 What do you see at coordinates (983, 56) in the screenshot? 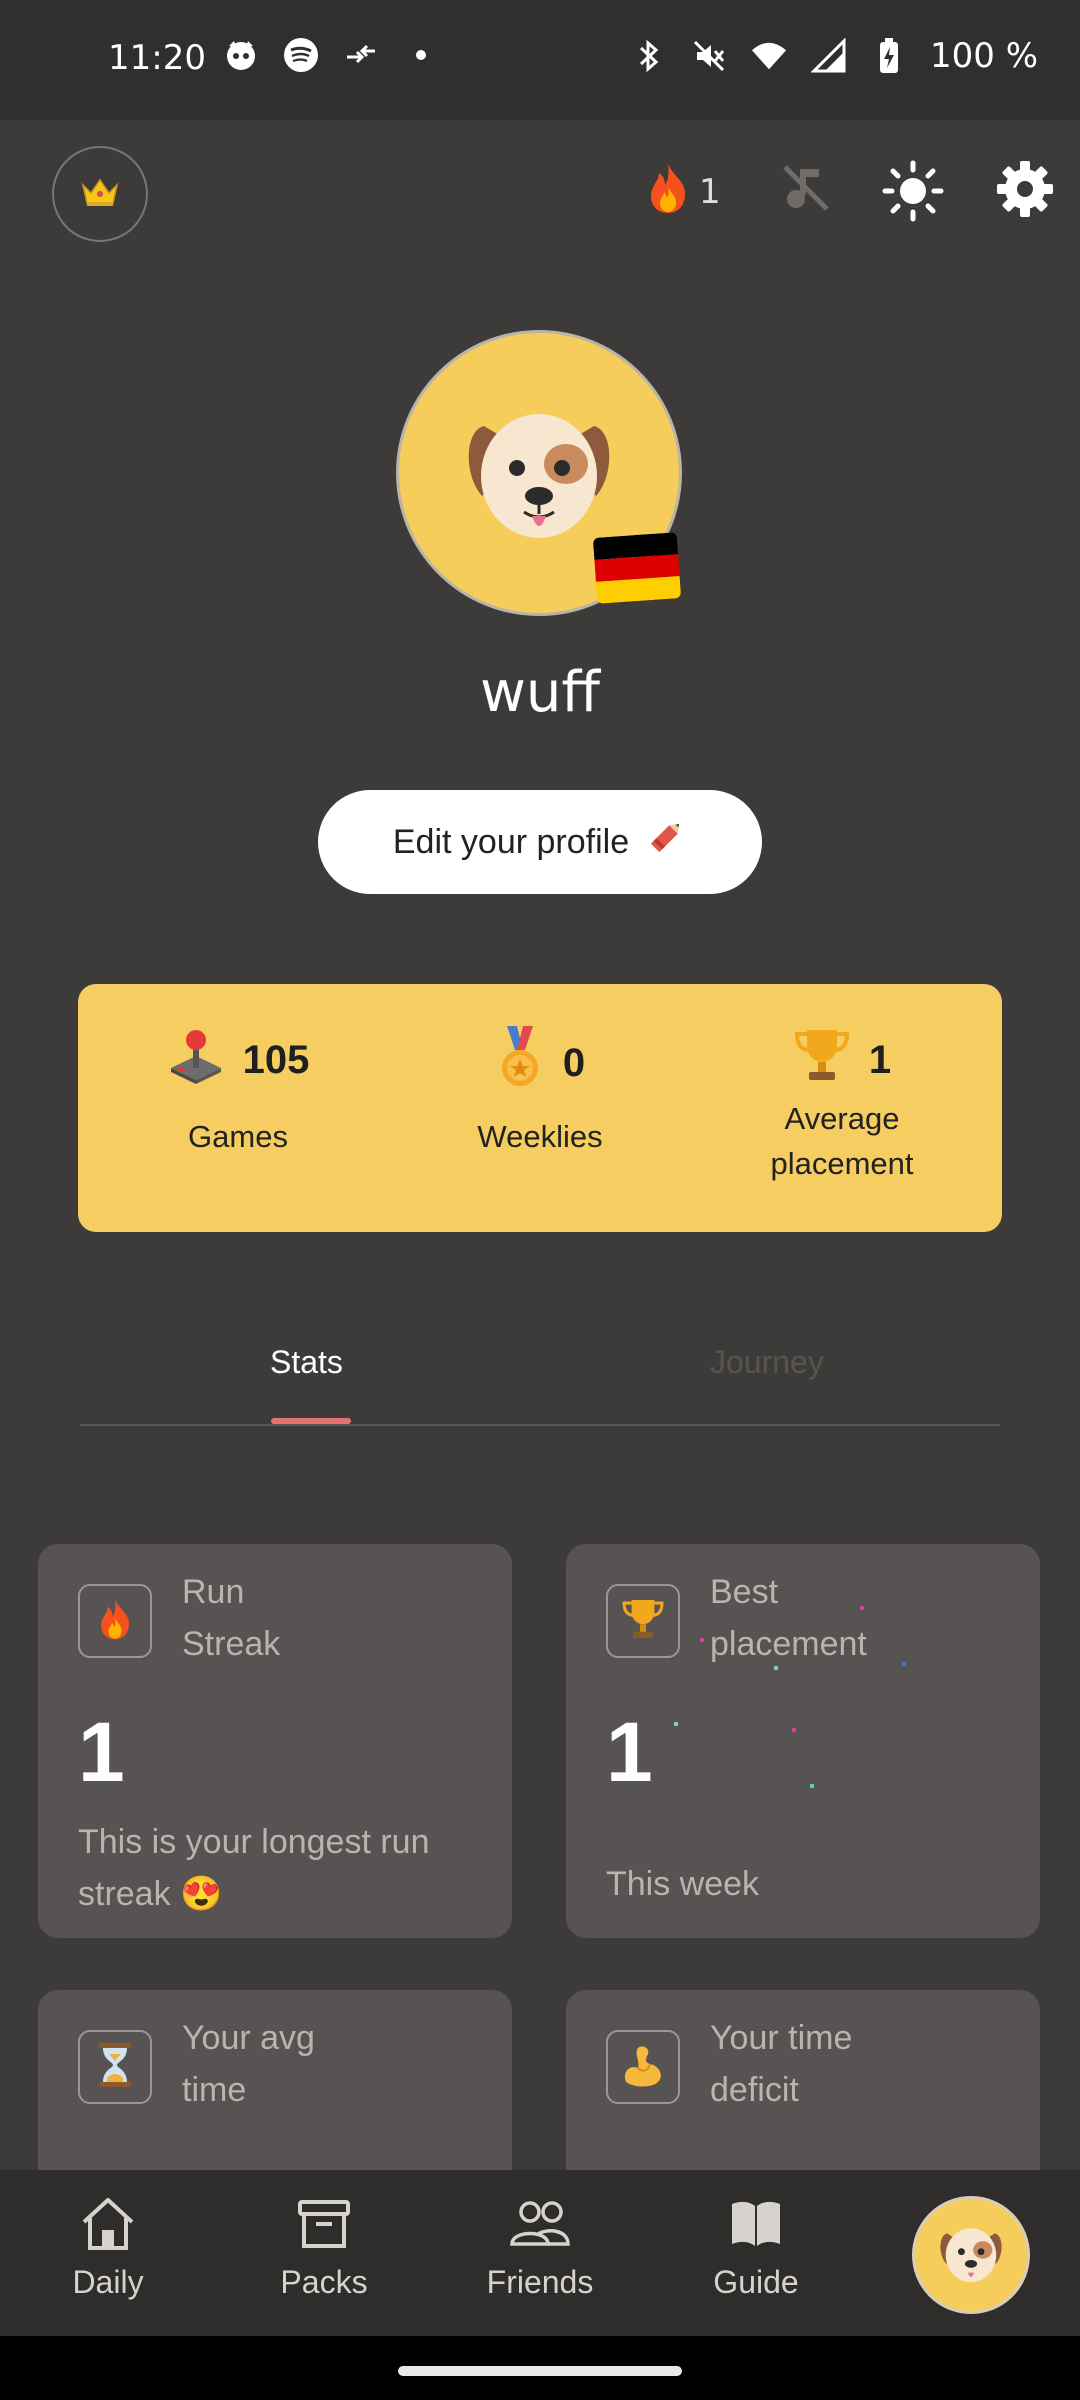
I see `battery-percentage: 100 %` at bounding box center [983, 56].